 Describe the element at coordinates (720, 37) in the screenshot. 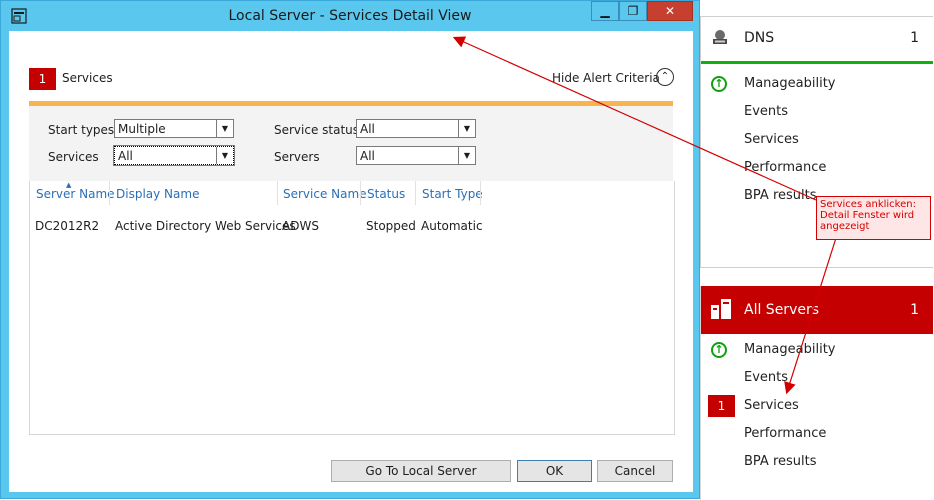

I see `dns-server-icon` at that location.